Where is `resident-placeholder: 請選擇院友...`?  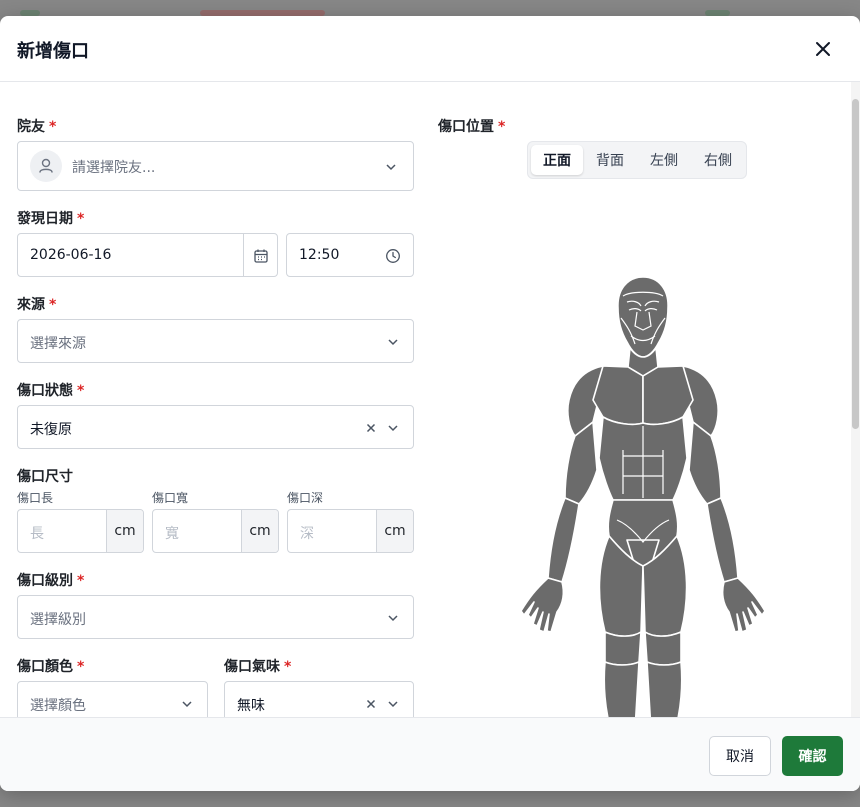 resident-placeholder: 請選擇院友... is located at coordinates (114, 168).